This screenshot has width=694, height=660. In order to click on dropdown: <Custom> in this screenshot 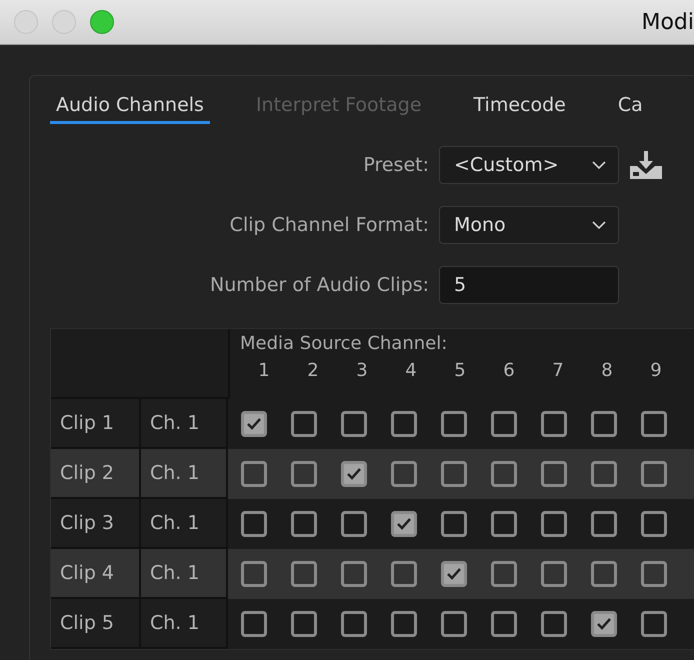, I will do `click(529, 165)`.